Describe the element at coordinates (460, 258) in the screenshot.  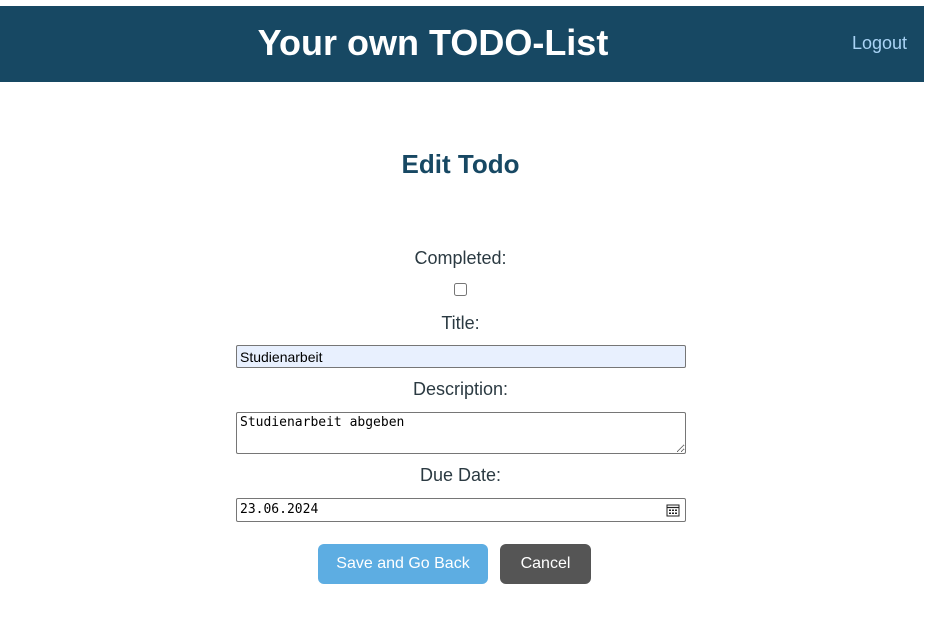
I see `completed-label: Completed:` at that location.